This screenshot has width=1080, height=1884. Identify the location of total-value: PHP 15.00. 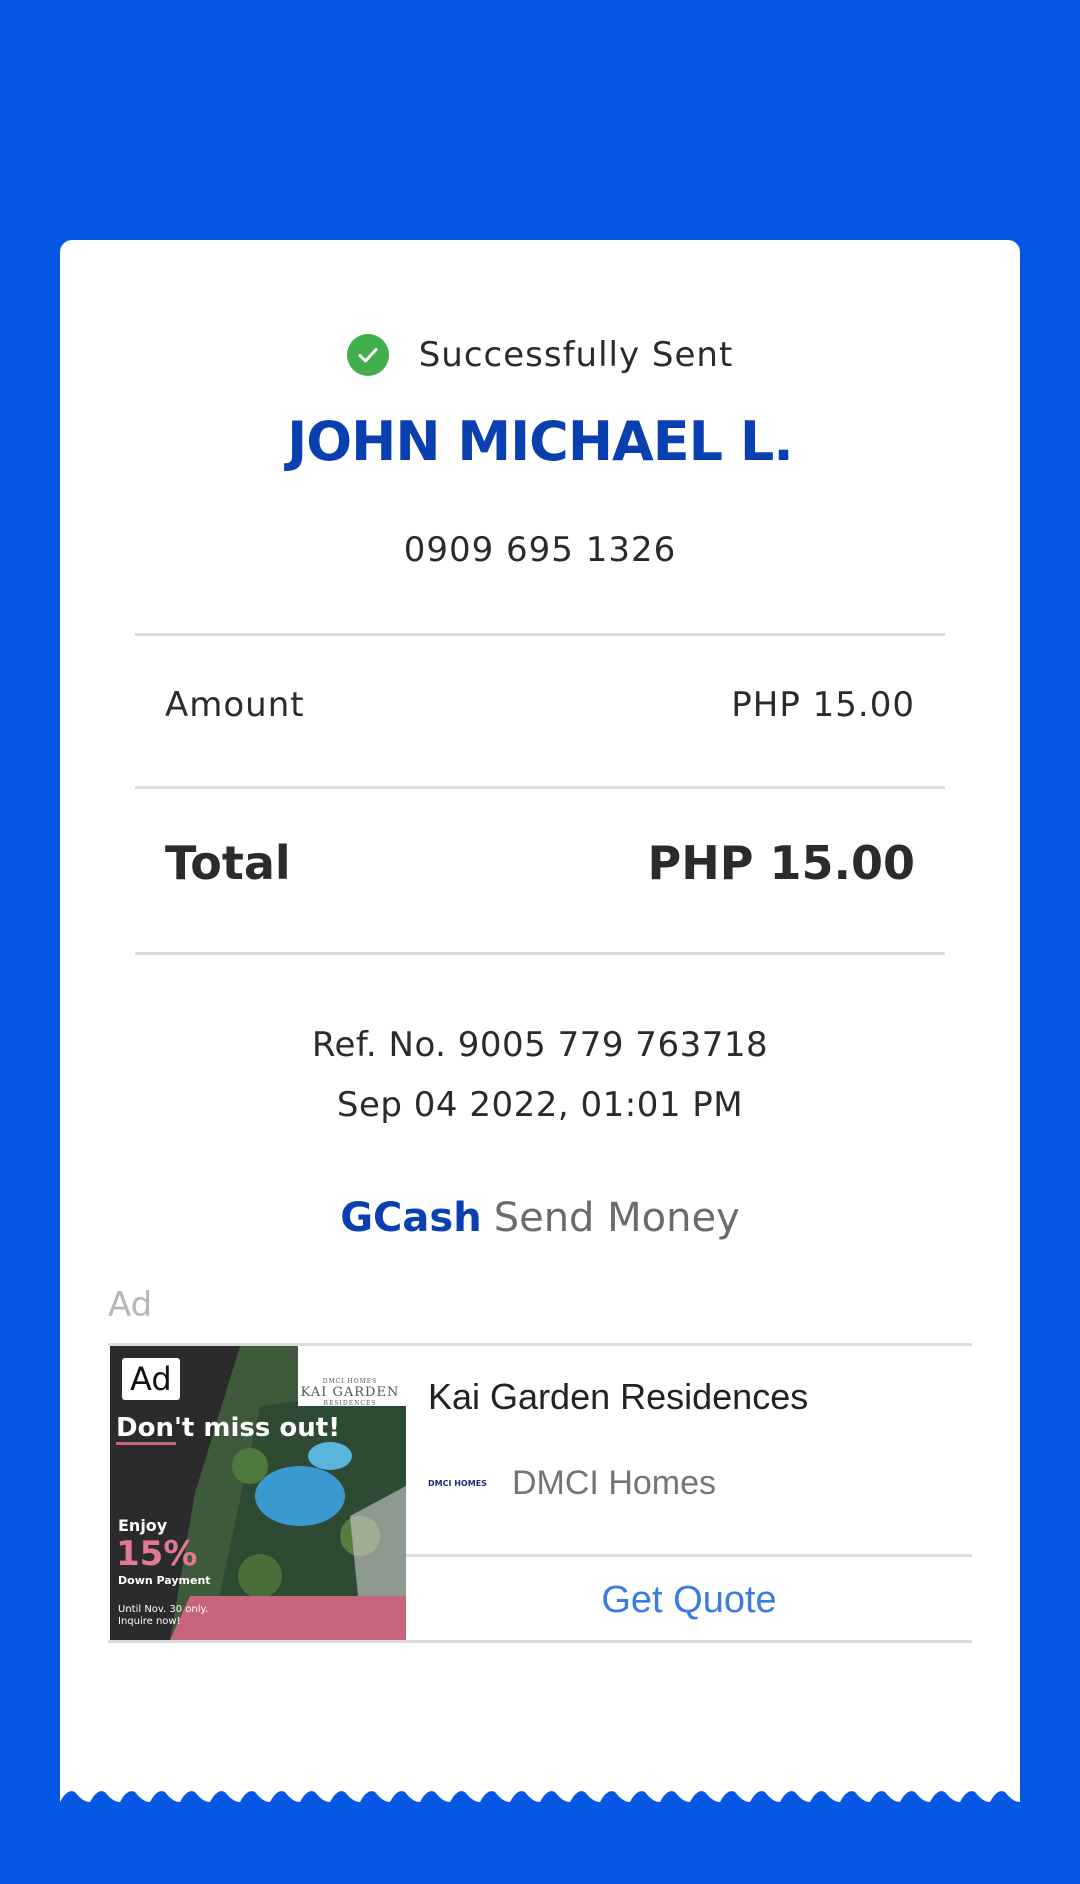
(781, 863).